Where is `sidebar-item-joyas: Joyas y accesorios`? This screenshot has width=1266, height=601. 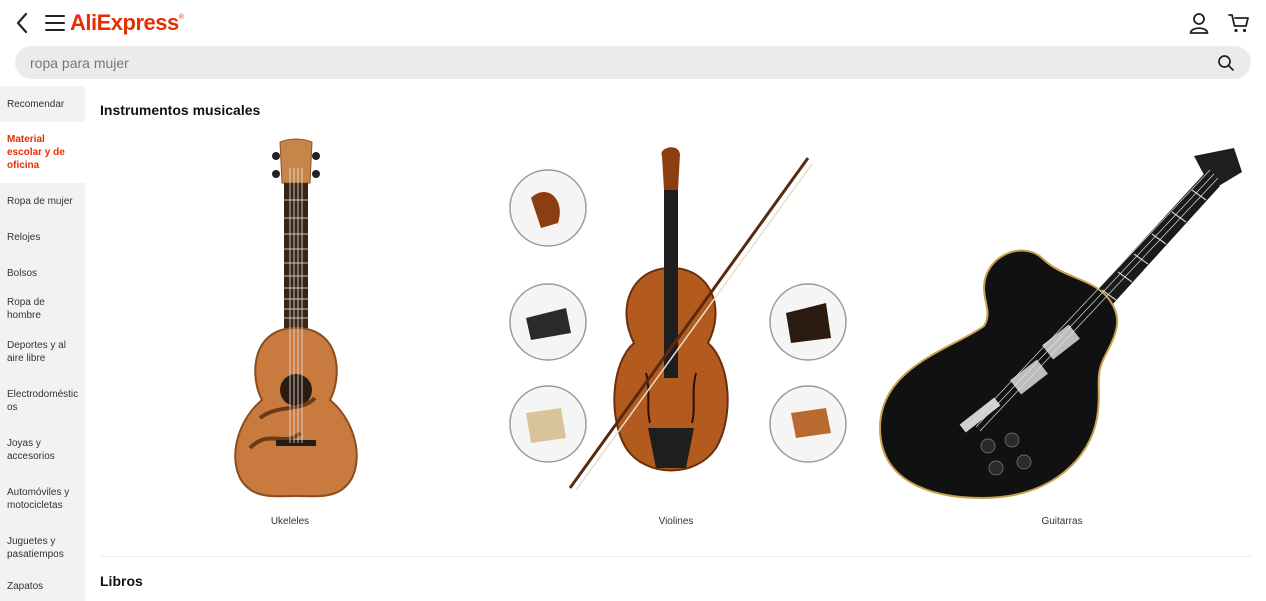 sidebar-item-joyas: Joyas y accesorios is located at coordinates (42, 449).